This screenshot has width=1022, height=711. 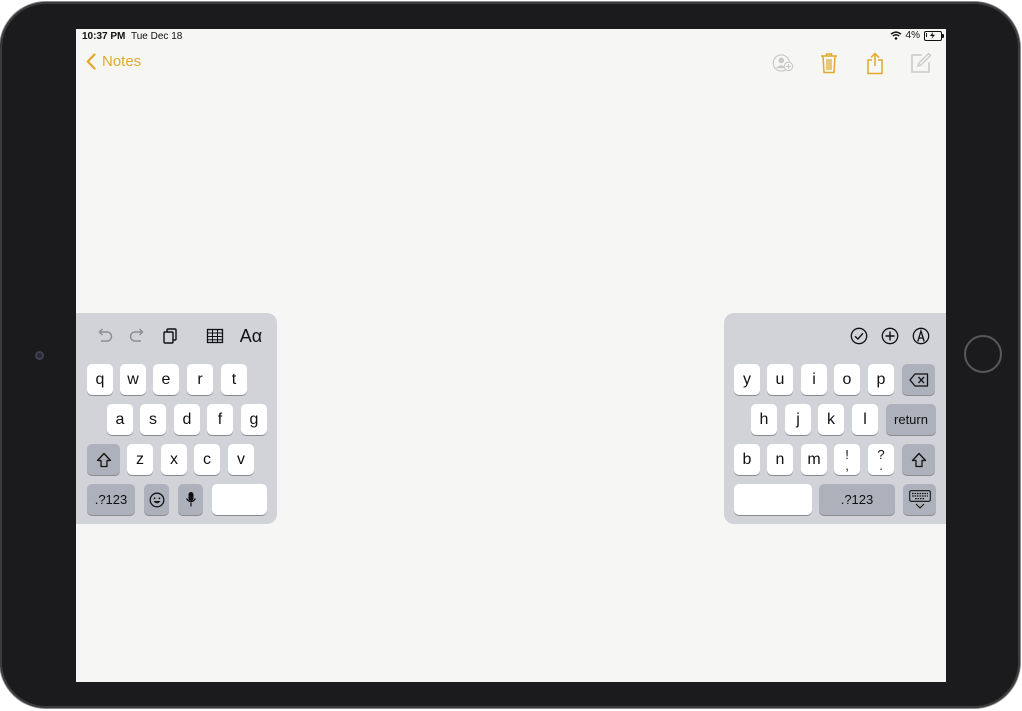 I want to click on key-p: p, so click(x=881, y=379).